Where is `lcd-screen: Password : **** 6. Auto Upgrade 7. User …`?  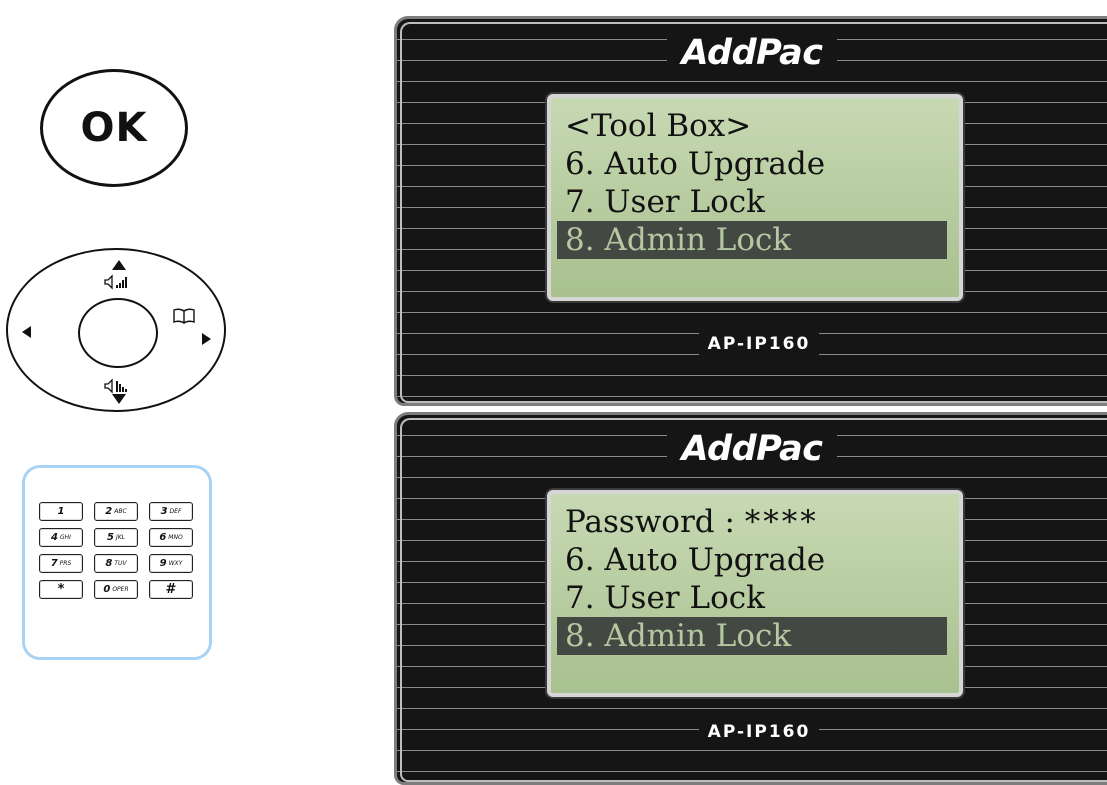
lcd-screen: Password : **** 6. Auto Upgrade 7. User … is located at coordinates (755, 593).